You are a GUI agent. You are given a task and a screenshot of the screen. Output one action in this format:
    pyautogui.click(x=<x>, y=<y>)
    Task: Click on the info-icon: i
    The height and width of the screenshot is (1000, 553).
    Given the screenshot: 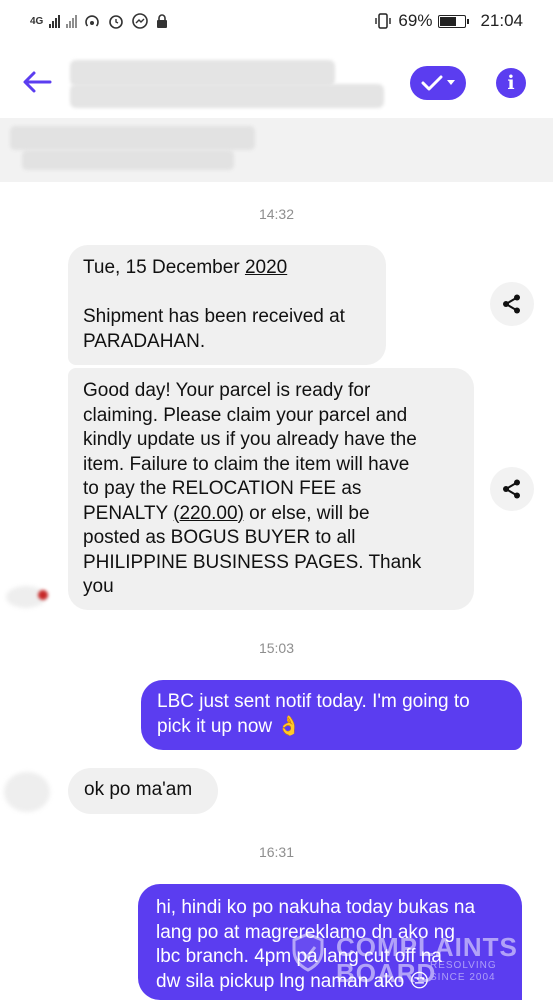 What is the action you would take?
    pyautogui.click(x=511, y=83)
    